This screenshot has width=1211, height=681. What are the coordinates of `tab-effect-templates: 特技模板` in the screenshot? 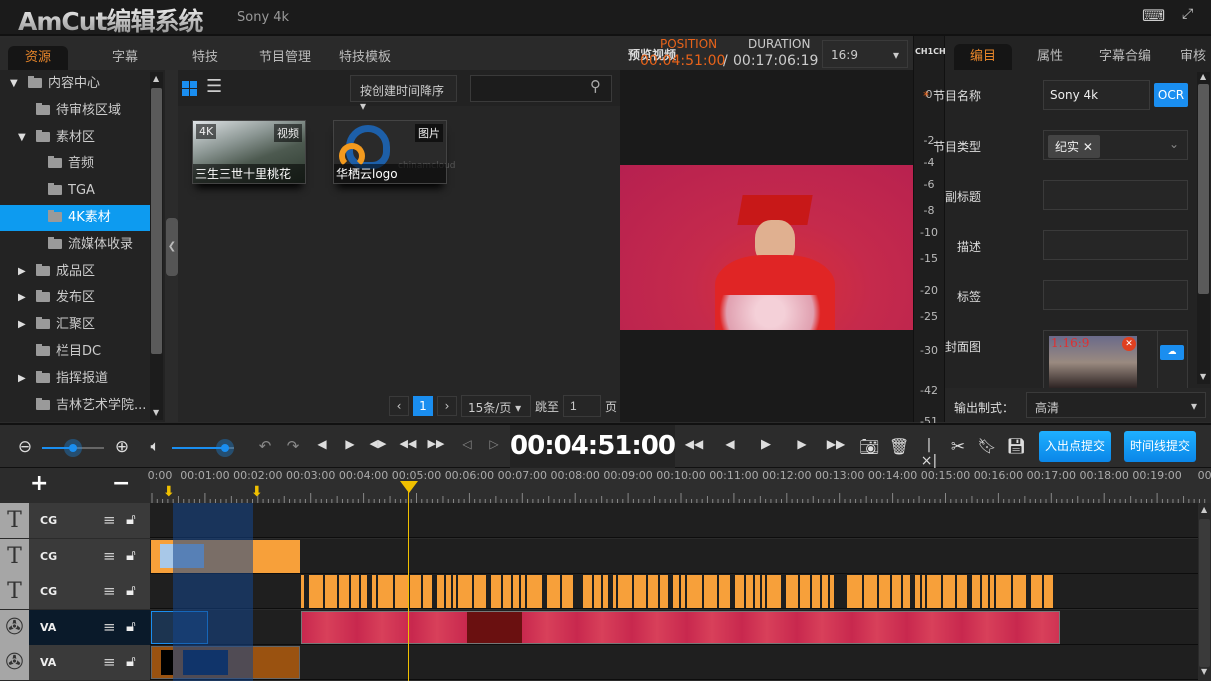 It's located at (365, 58).